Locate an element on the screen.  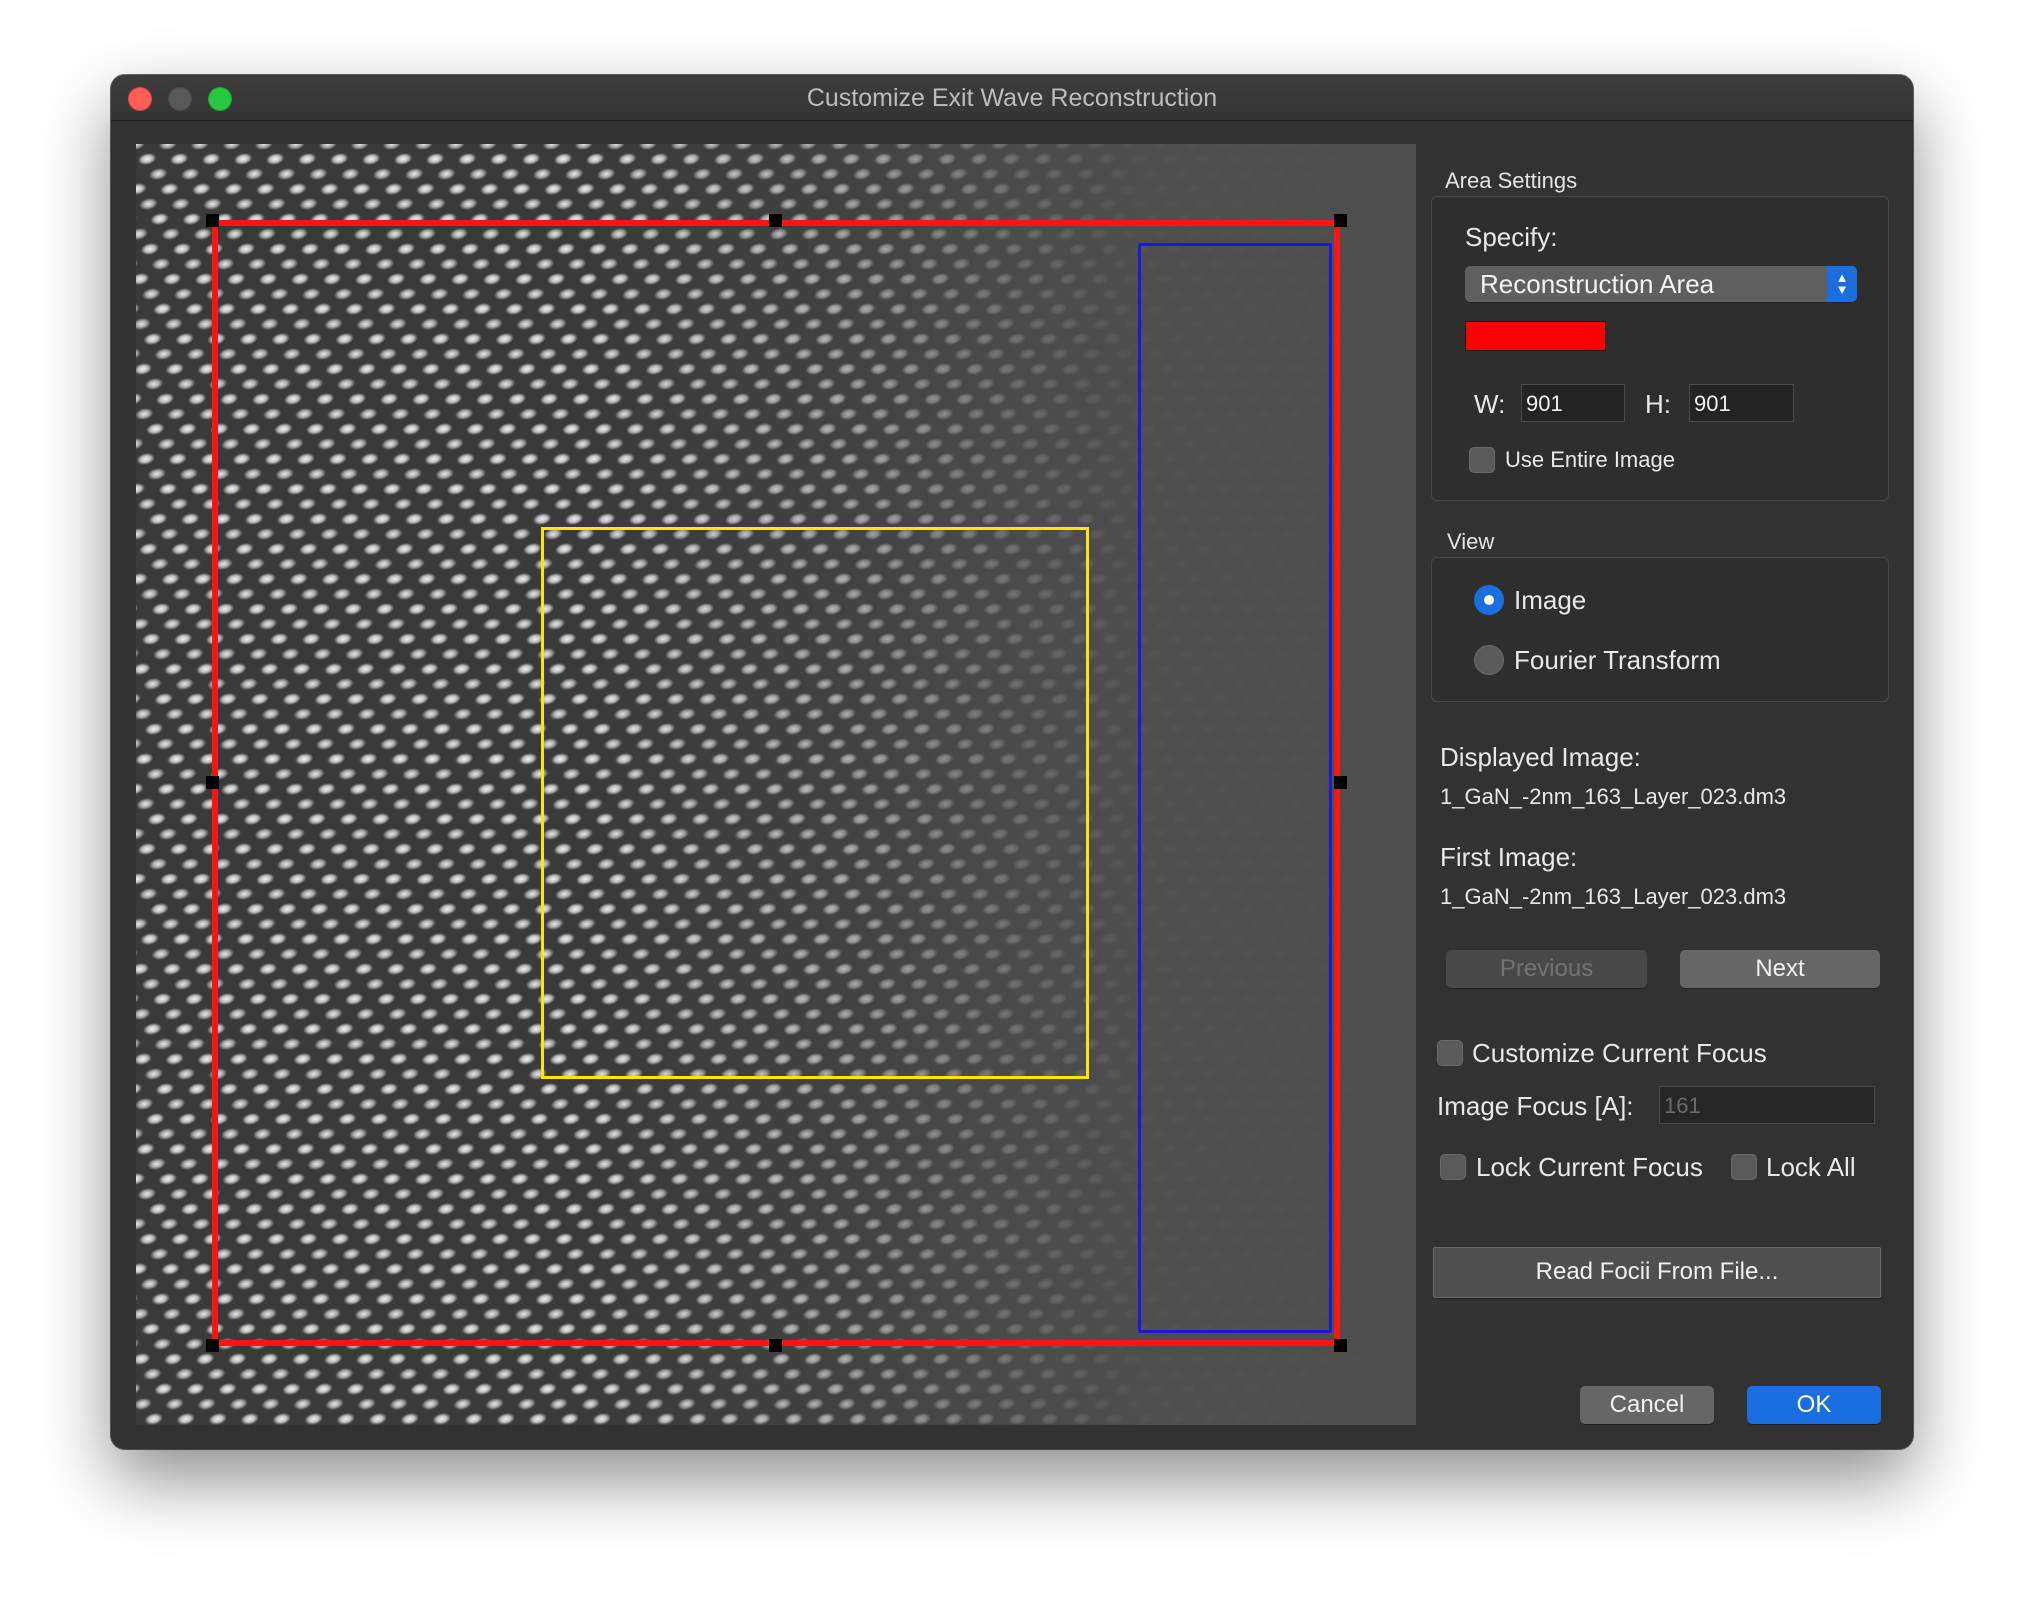
use-entire-image-label: Use Entire Image is located at coordinates (1590, 460).